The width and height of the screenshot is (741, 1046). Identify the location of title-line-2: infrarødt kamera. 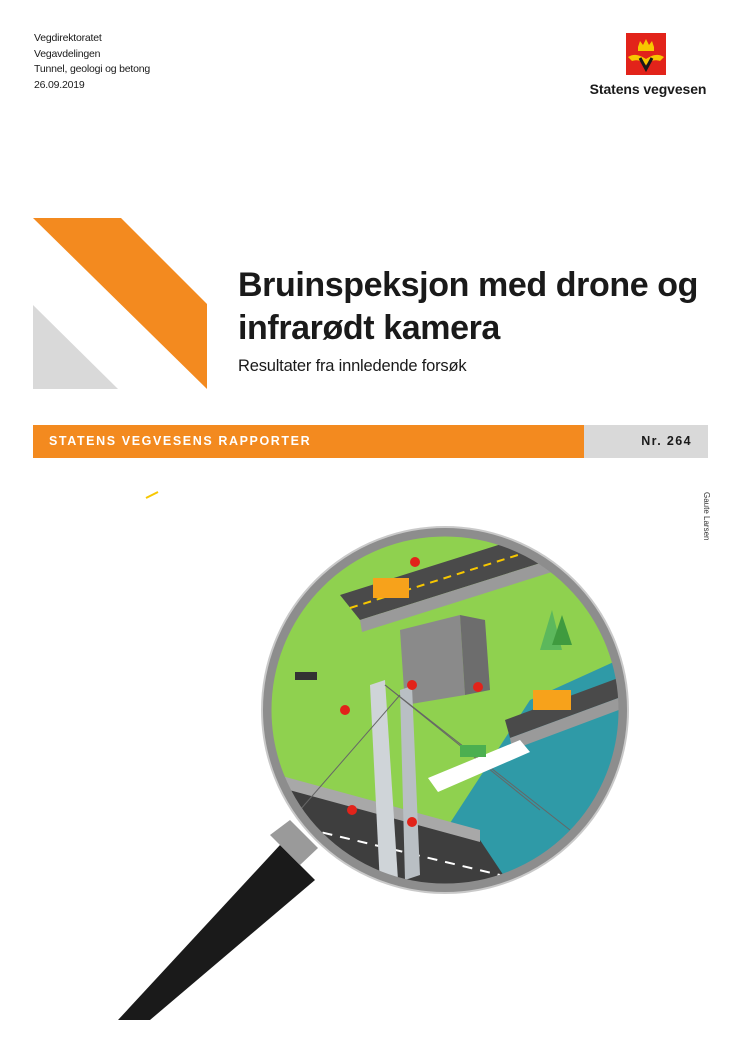
(369, 328).